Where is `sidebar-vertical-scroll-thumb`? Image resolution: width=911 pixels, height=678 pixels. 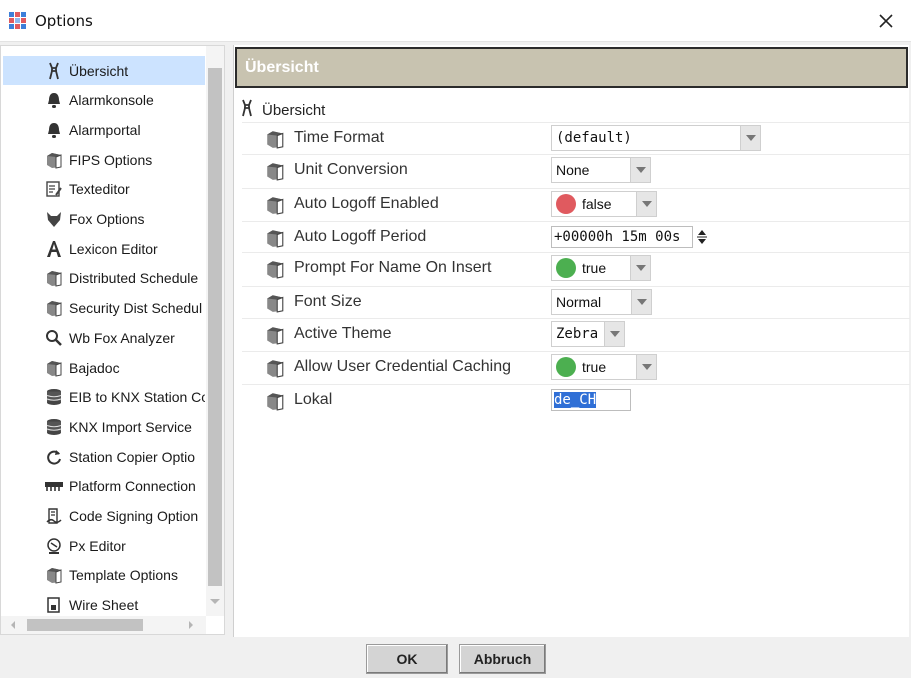 sidebar-vertical-scroll-thumb is located at coordinates (215, 327).